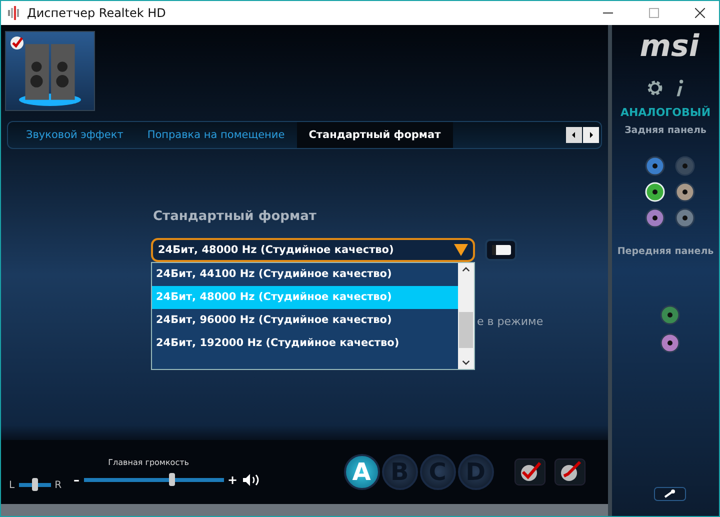 The width and height of the screenshot is (720, 517). I want to click on plus-sign: +, so click(233, 479).